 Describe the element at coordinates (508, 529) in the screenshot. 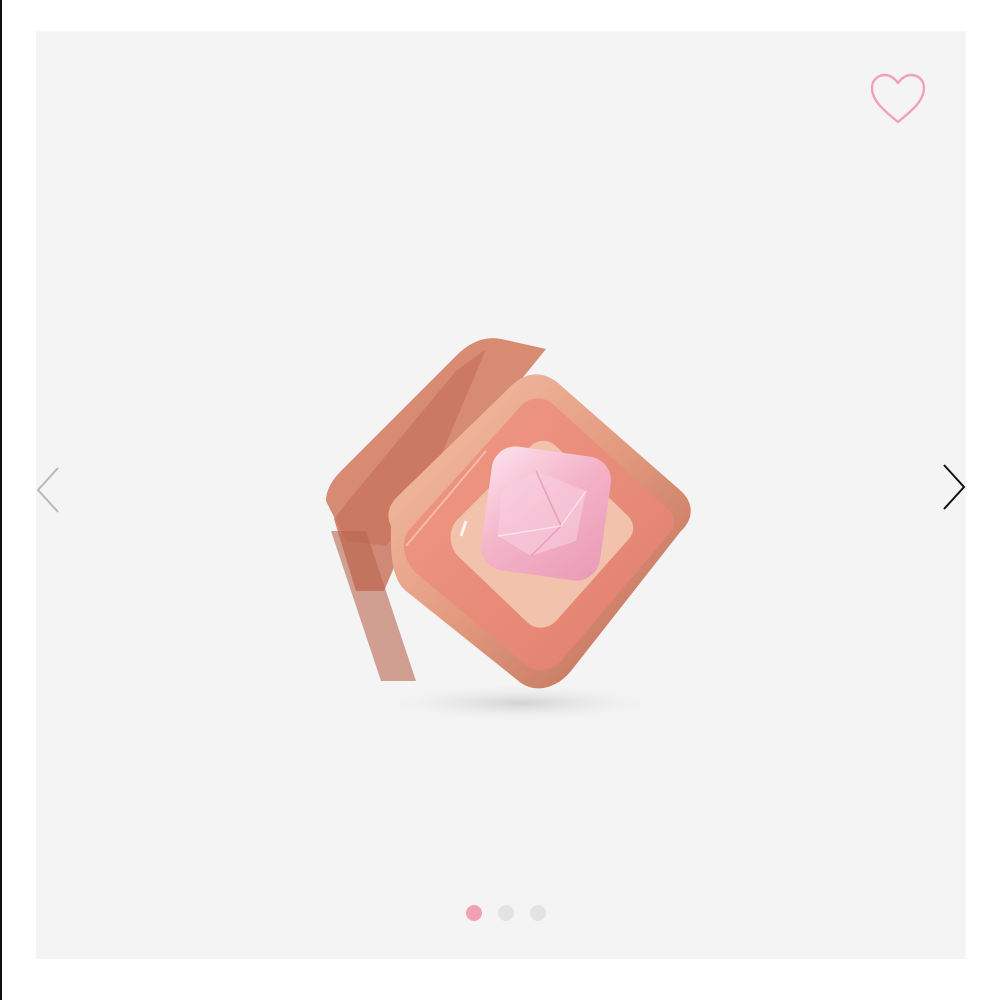

I see `product-charm-image` at that location.